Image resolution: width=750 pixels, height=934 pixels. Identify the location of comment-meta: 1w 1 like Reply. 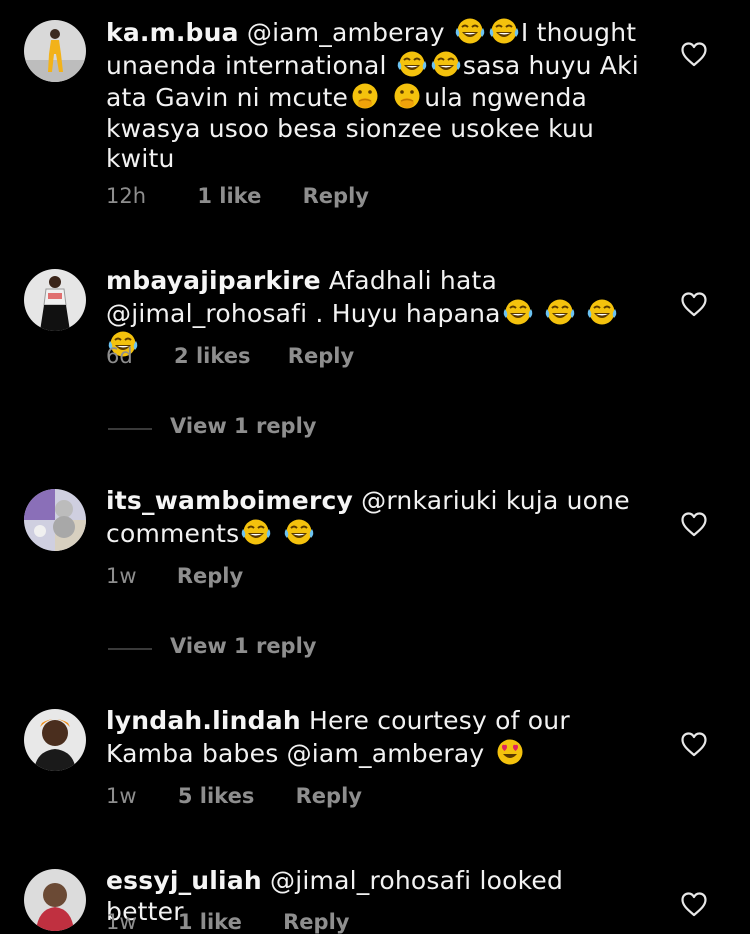
(227, 922).